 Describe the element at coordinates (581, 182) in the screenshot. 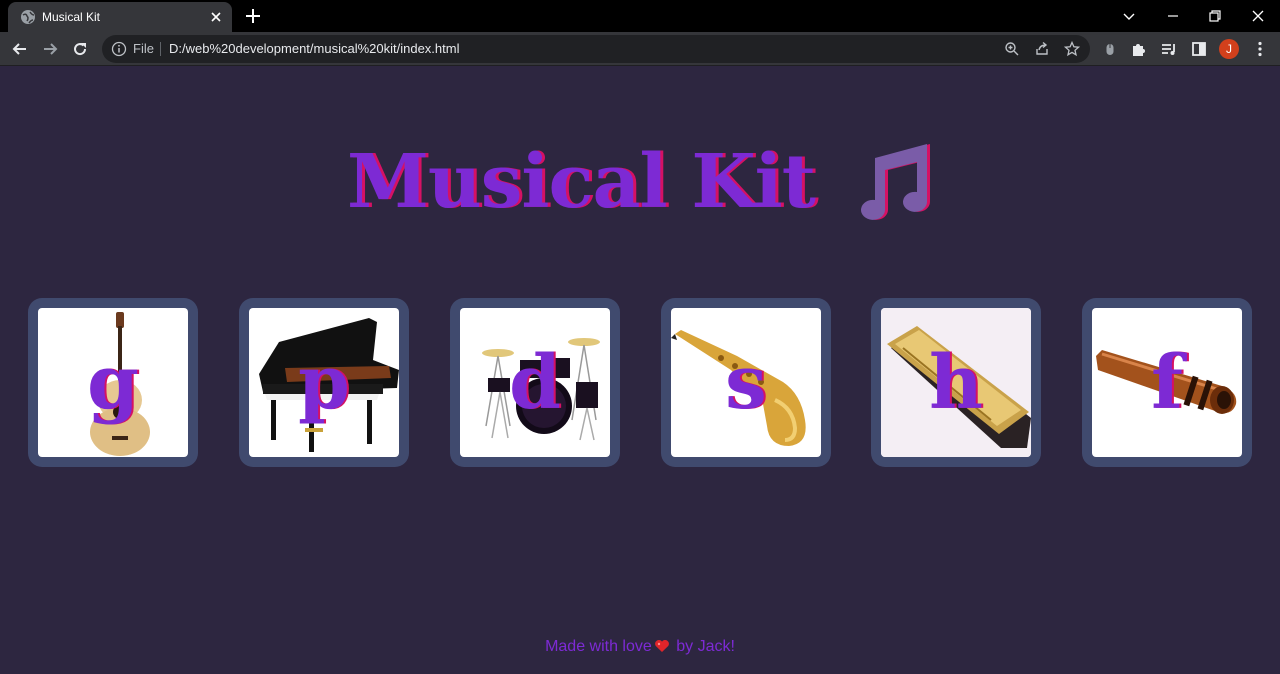

I see `page-title: Musical Kit` at that location.